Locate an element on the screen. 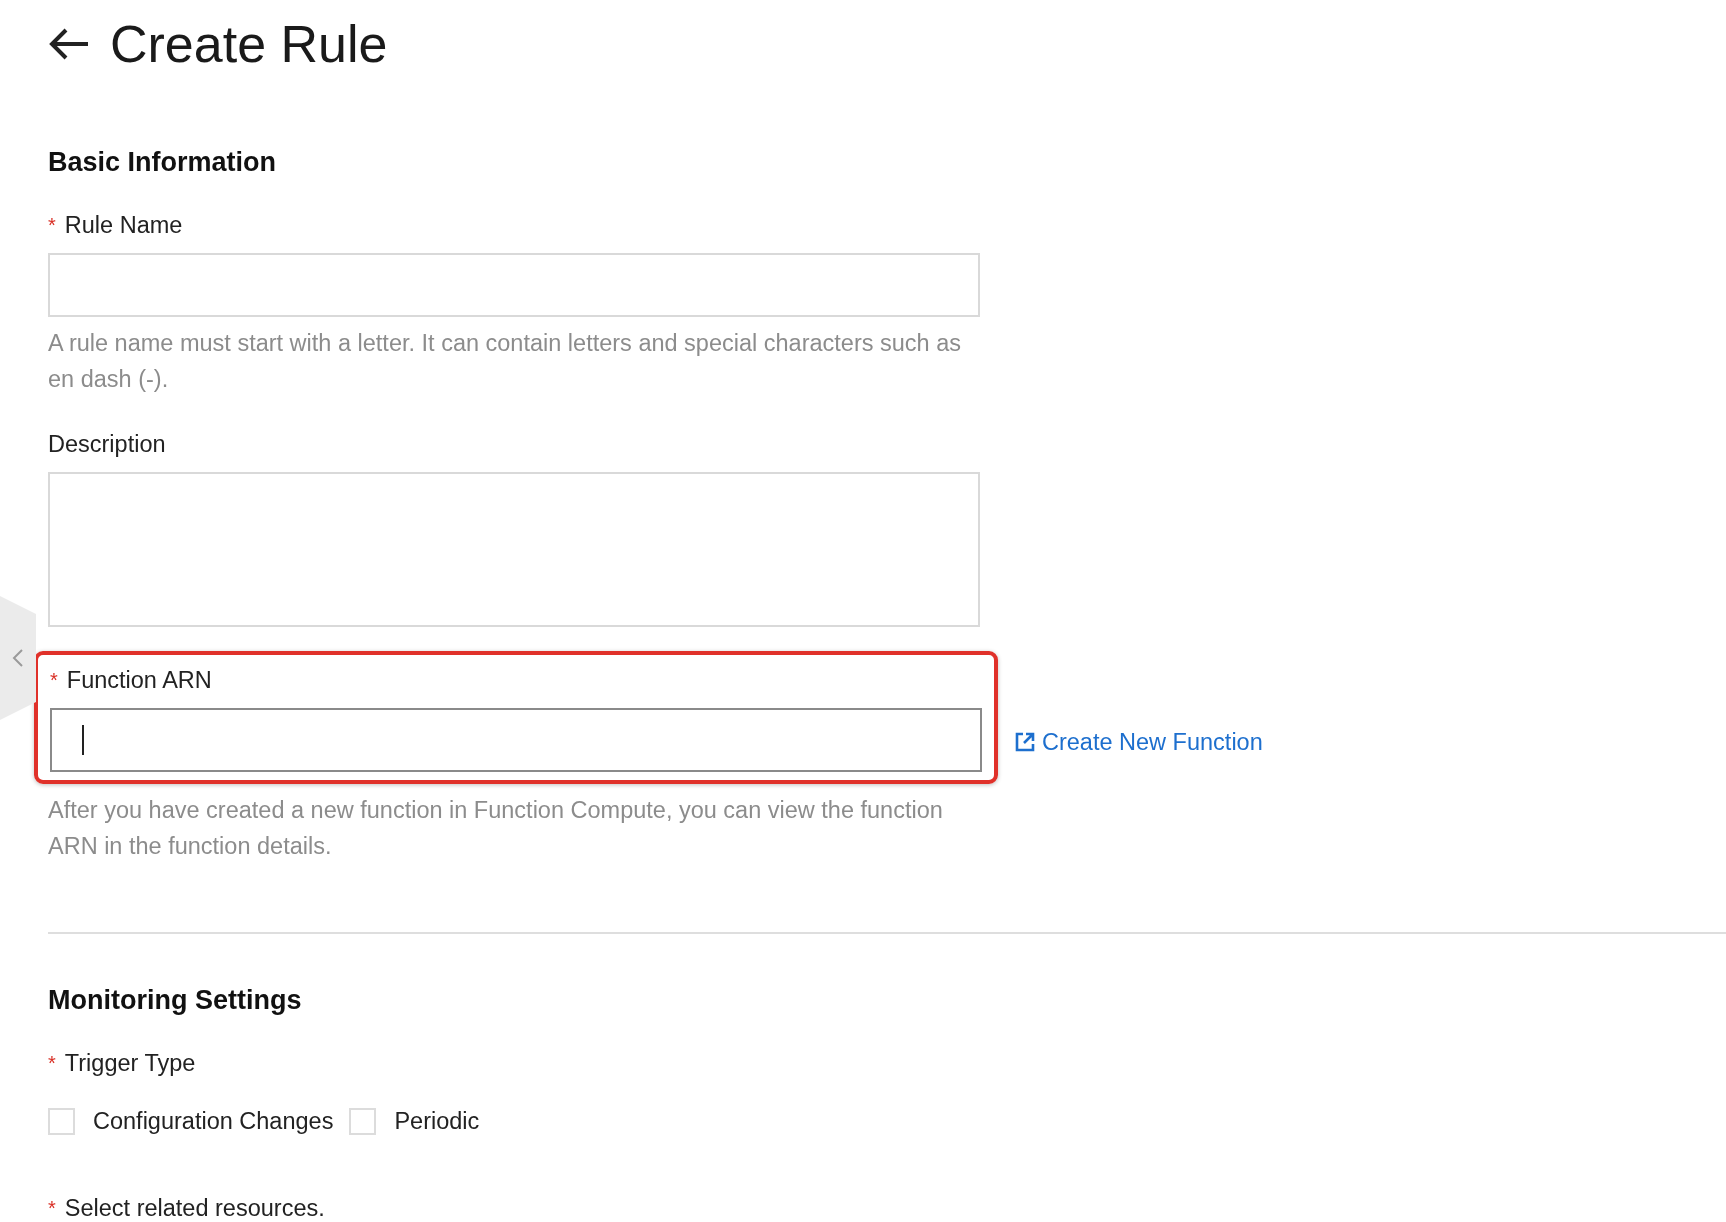  section-title: Monitoring Settings is located at coordinates (175, 1000).